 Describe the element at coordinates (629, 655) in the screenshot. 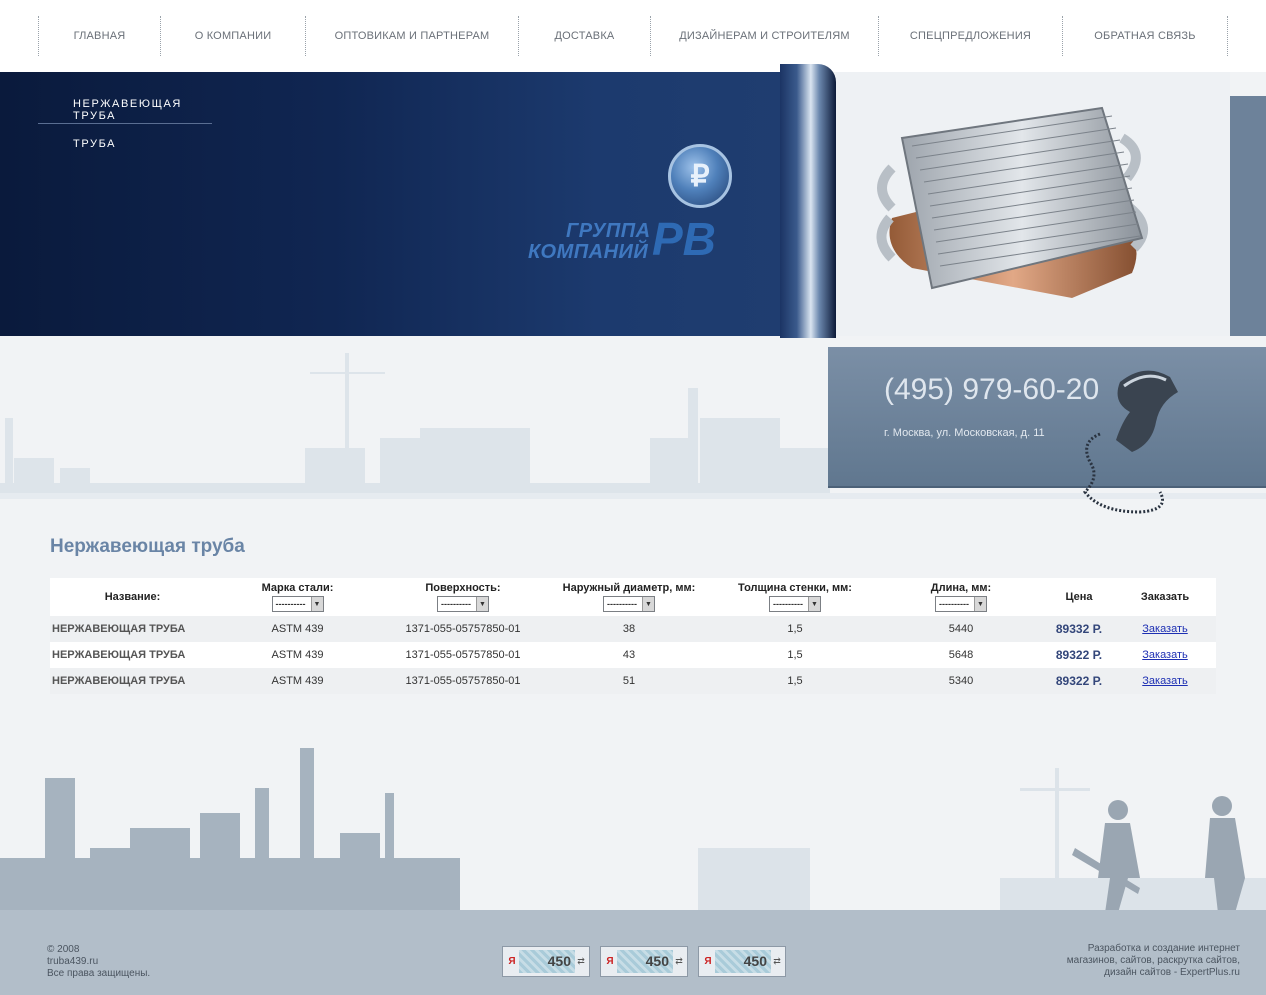

I see `cell-diameter: 43` at that location.